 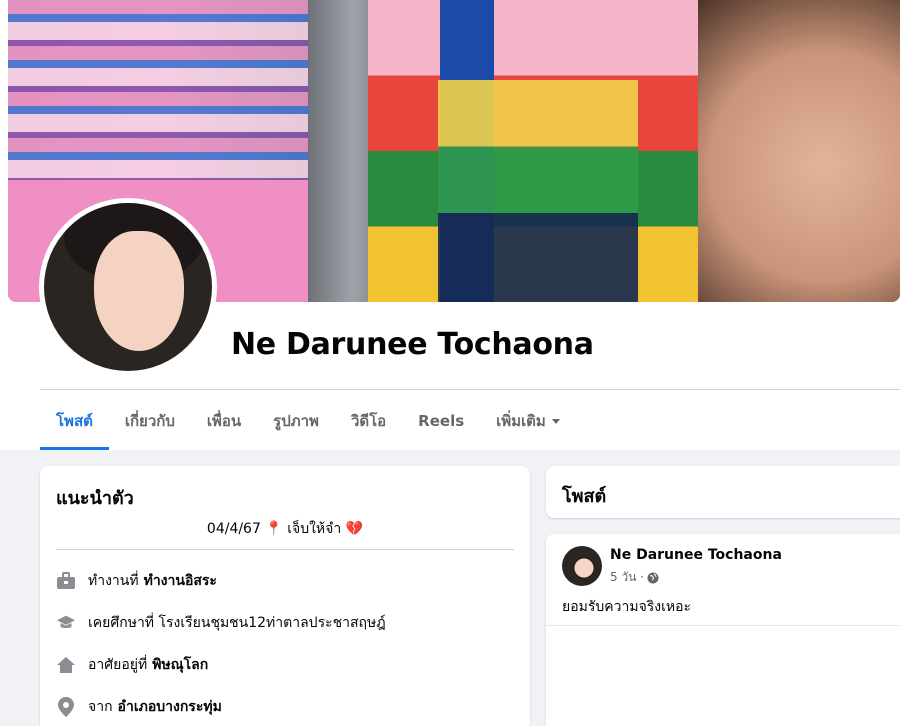 What do you see at coordinates (285, 529) in the screenshot?
I see `intro-bio: 04/4/67 📍 เจ็บให้จำ 💔` at bounding box center [285, 529].